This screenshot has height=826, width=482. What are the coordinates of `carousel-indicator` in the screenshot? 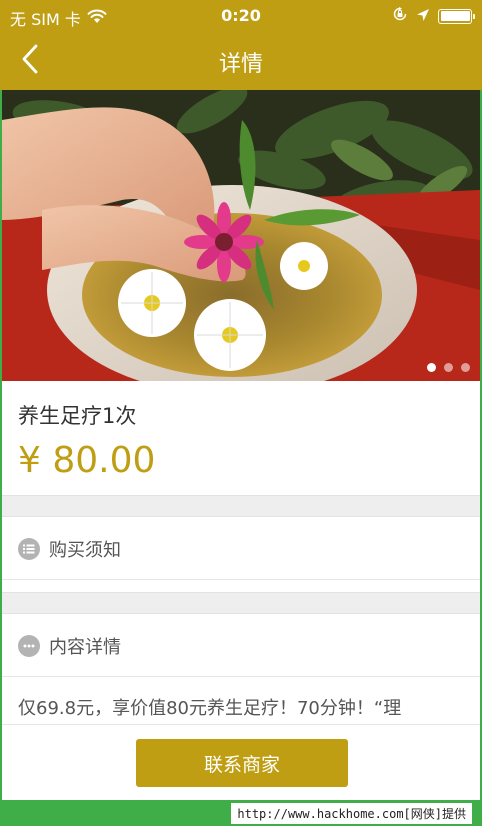 It's located at (448, 367).